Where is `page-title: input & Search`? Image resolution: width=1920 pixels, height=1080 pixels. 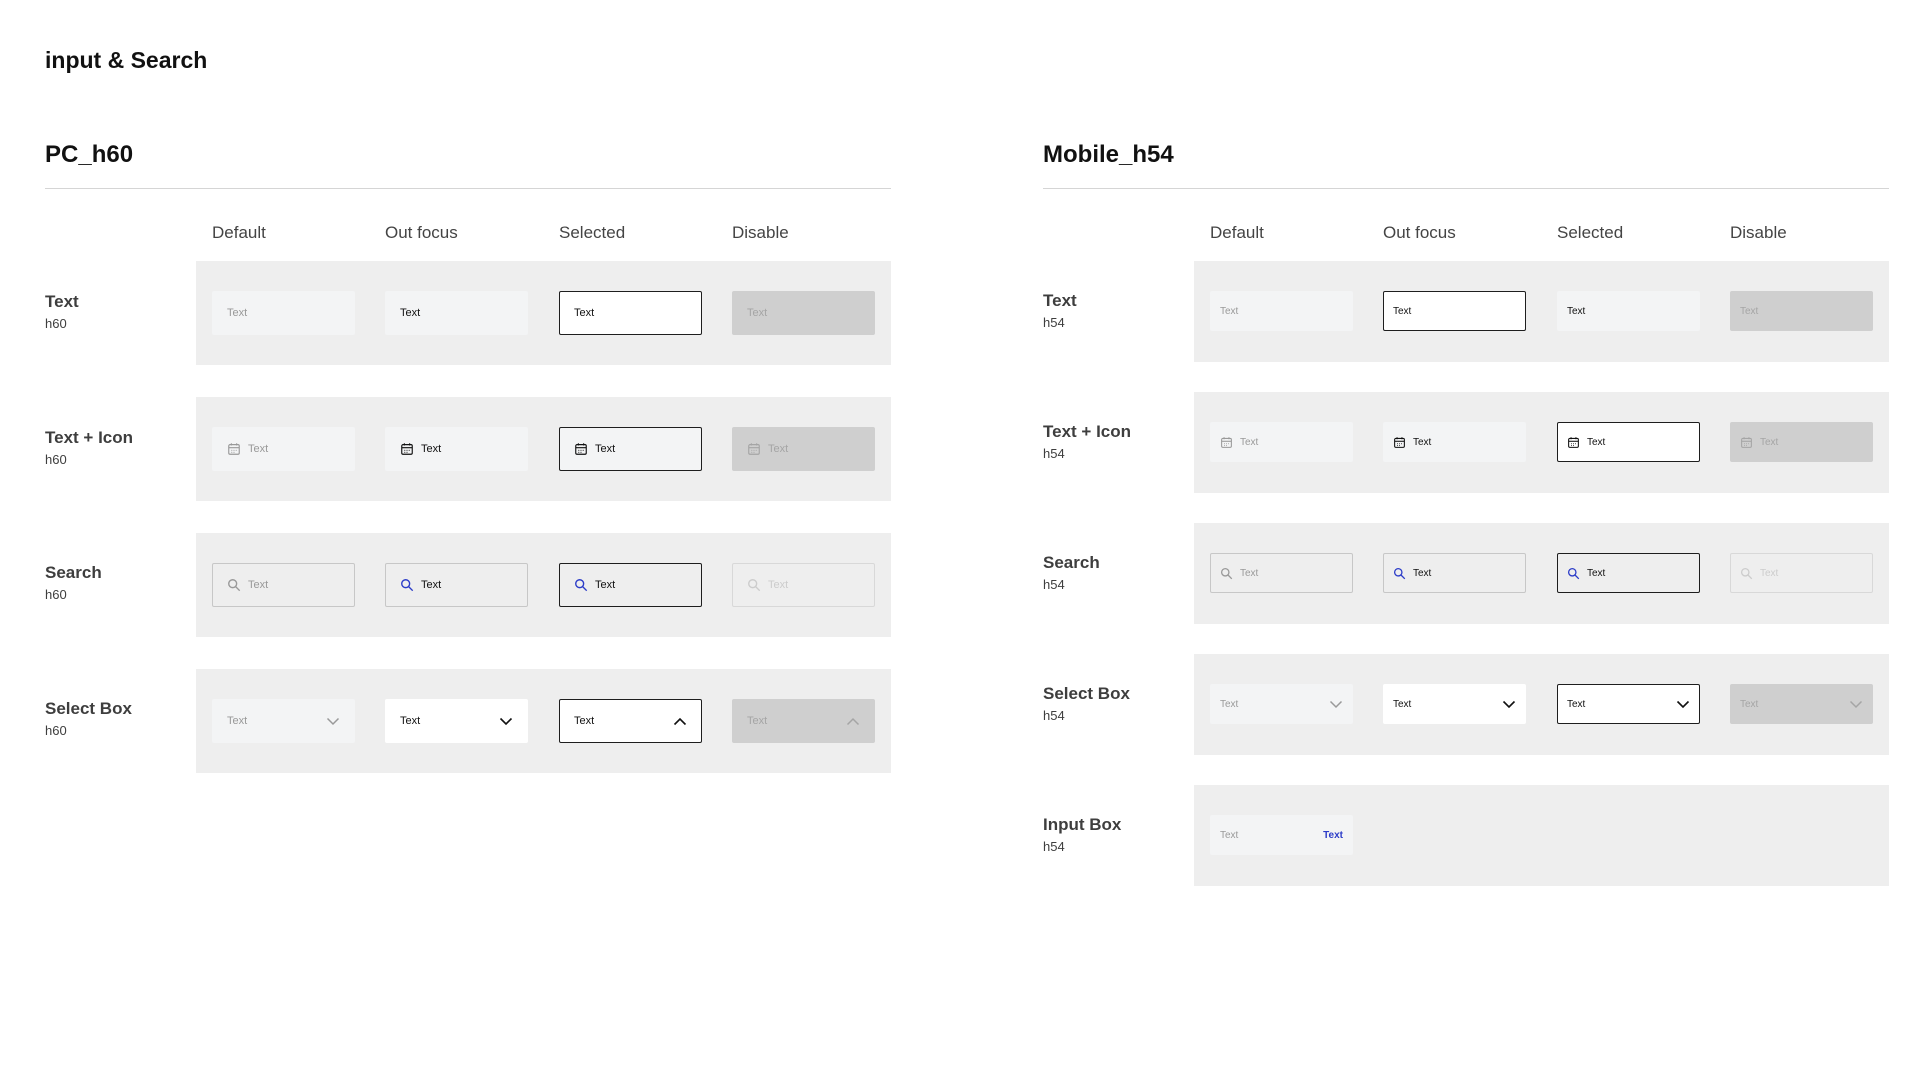 page-title: input & Search is located at coordinates (126, 60).